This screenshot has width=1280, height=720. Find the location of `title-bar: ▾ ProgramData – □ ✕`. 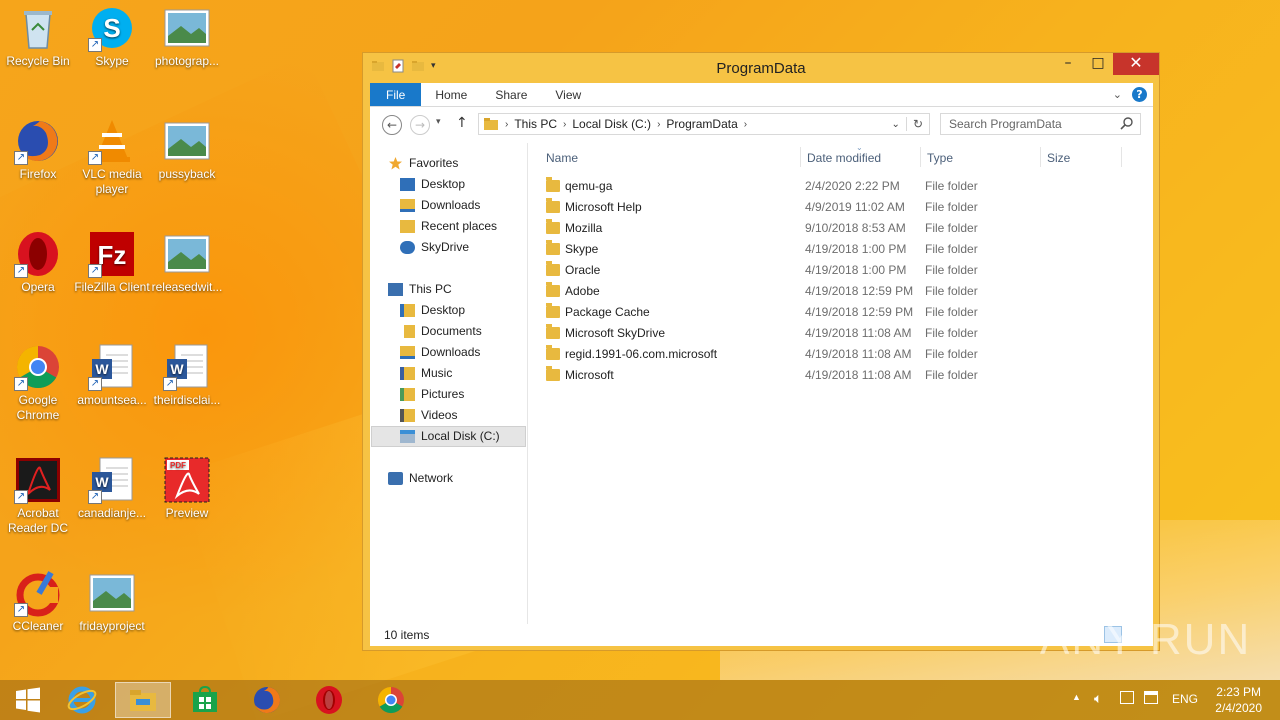

title-bar: ▾ ProgramData – □ ✕ is located at coordinates (761, 68).